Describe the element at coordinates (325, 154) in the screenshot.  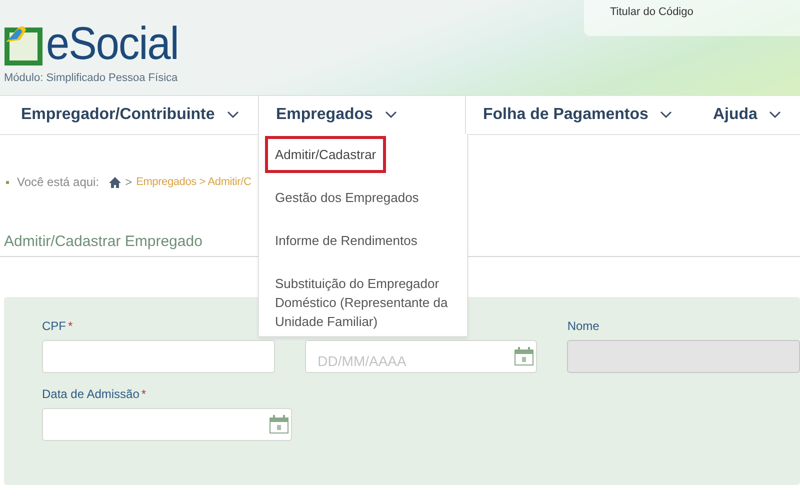
I see `menu-item: Admitir/Cadastrar` at that location.